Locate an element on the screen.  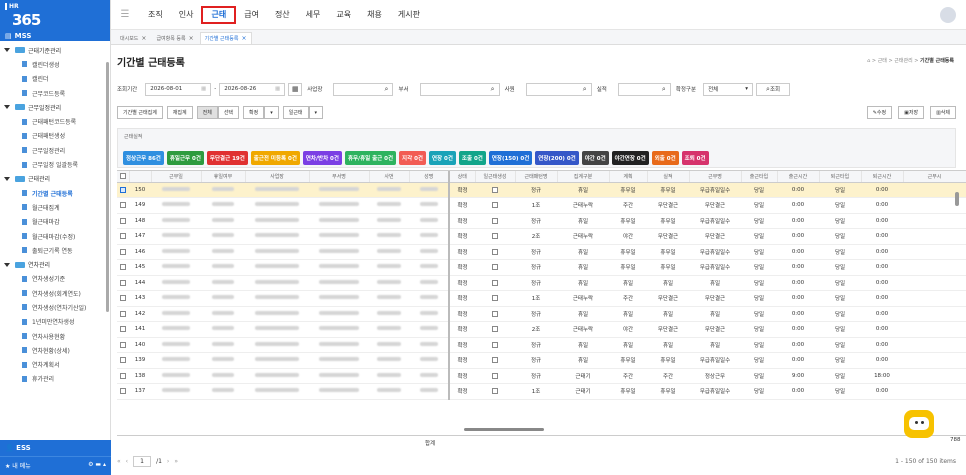
sidebar-item: 캘린더생성 is located at coordinates (55, 64).